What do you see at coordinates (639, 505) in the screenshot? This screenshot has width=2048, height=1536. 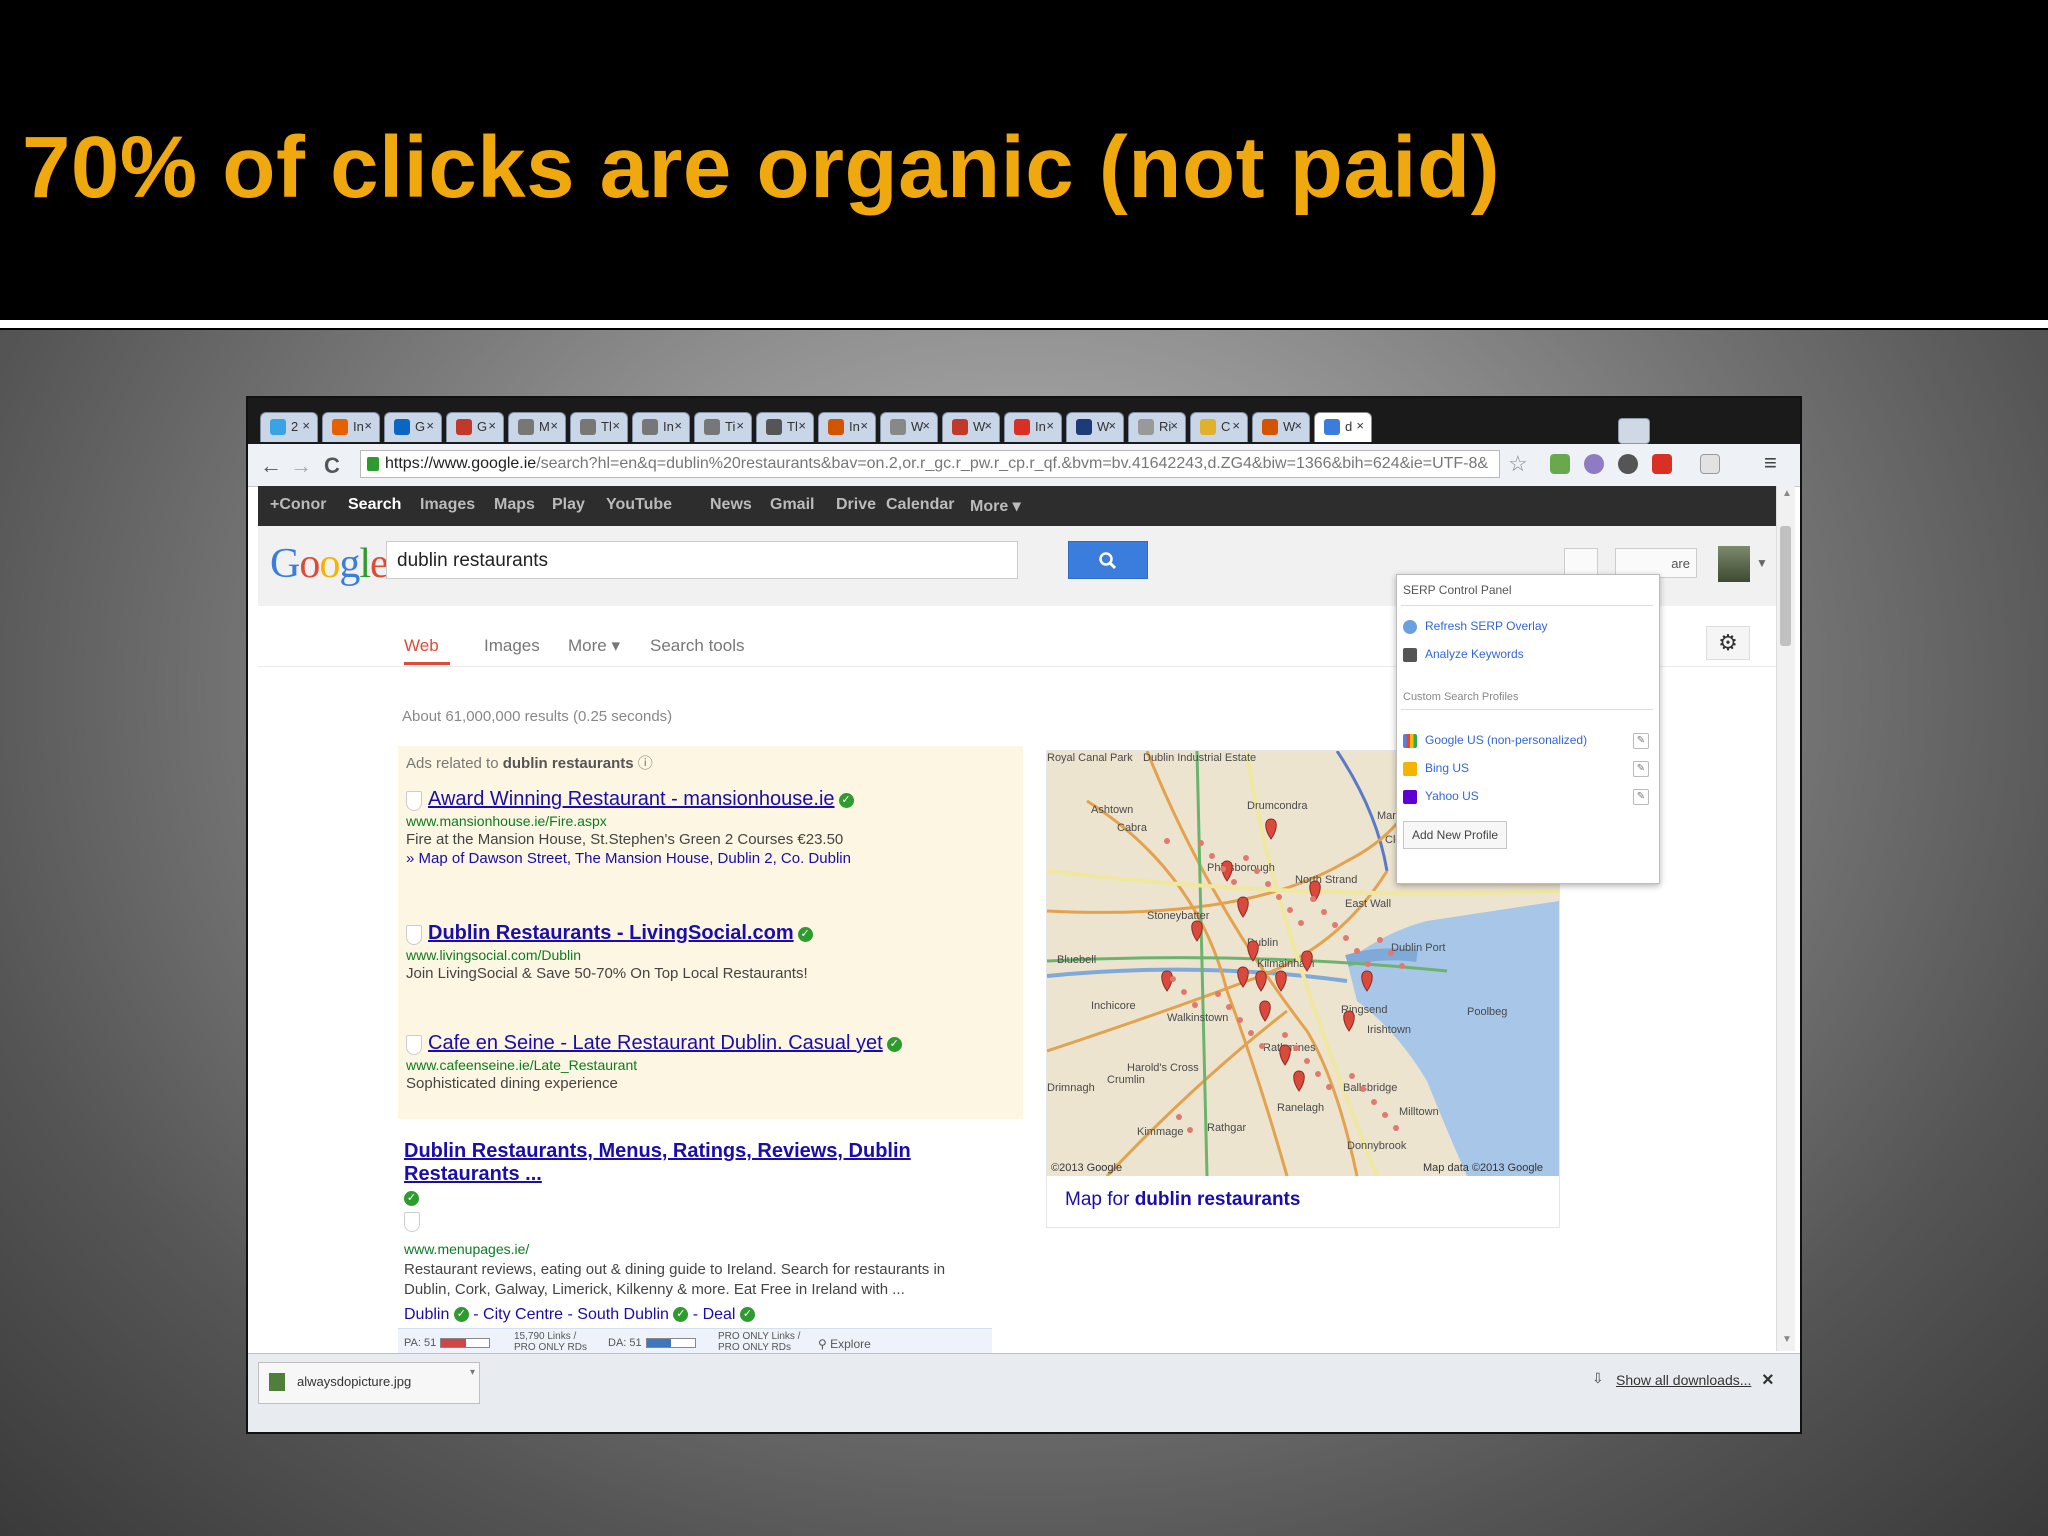 I see `google-bar-item: YouTube` at bounding box center [639, 505].